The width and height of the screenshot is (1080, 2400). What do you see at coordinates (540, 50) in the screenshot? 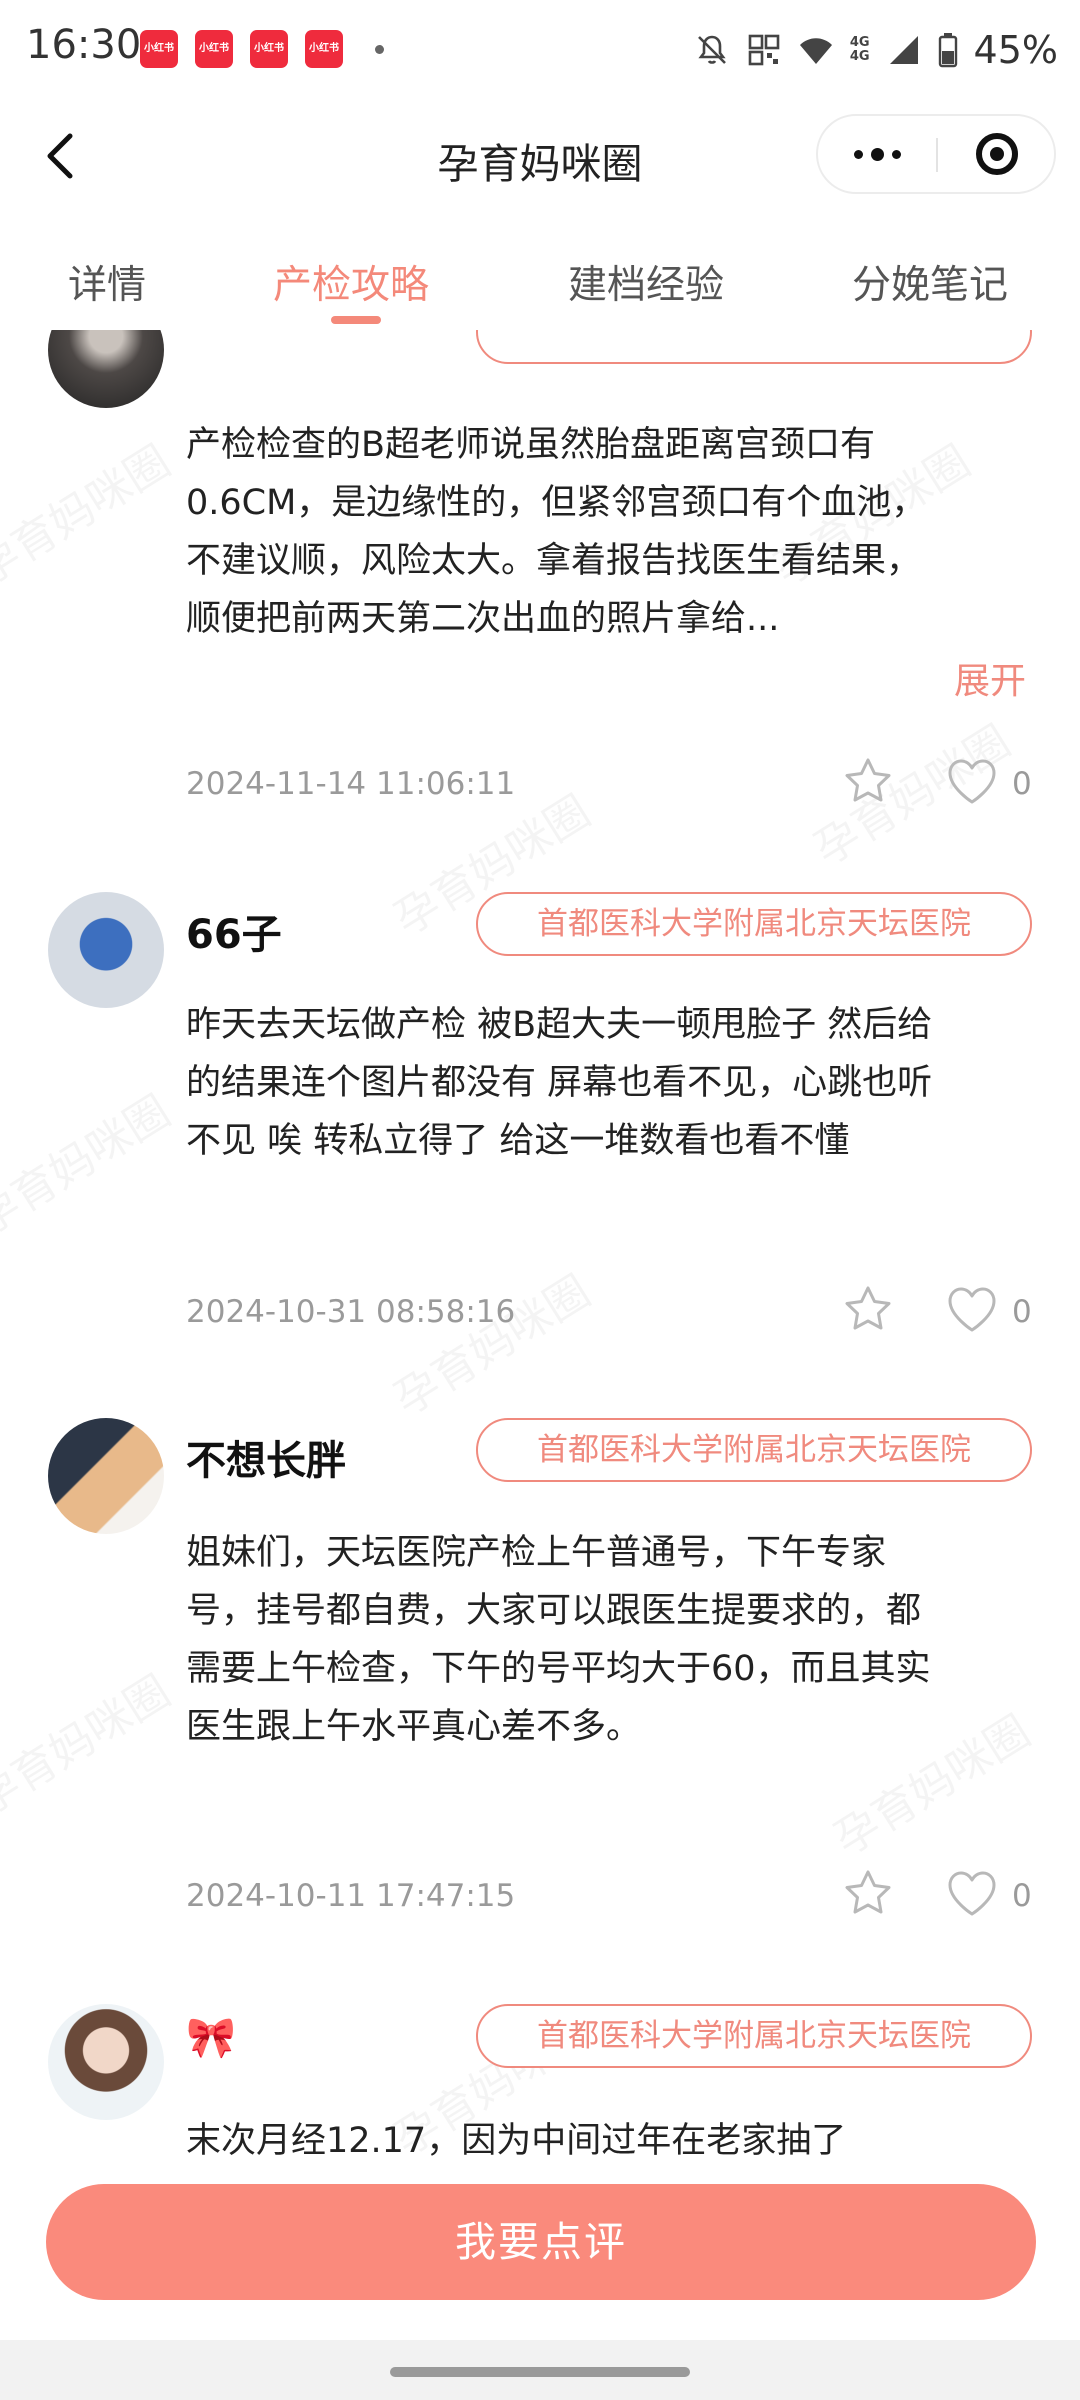
I see `status-bar: 16:30 小红书 小红书 小红书 小红书 4G 4G 45%` at bounding box center [540, 50].